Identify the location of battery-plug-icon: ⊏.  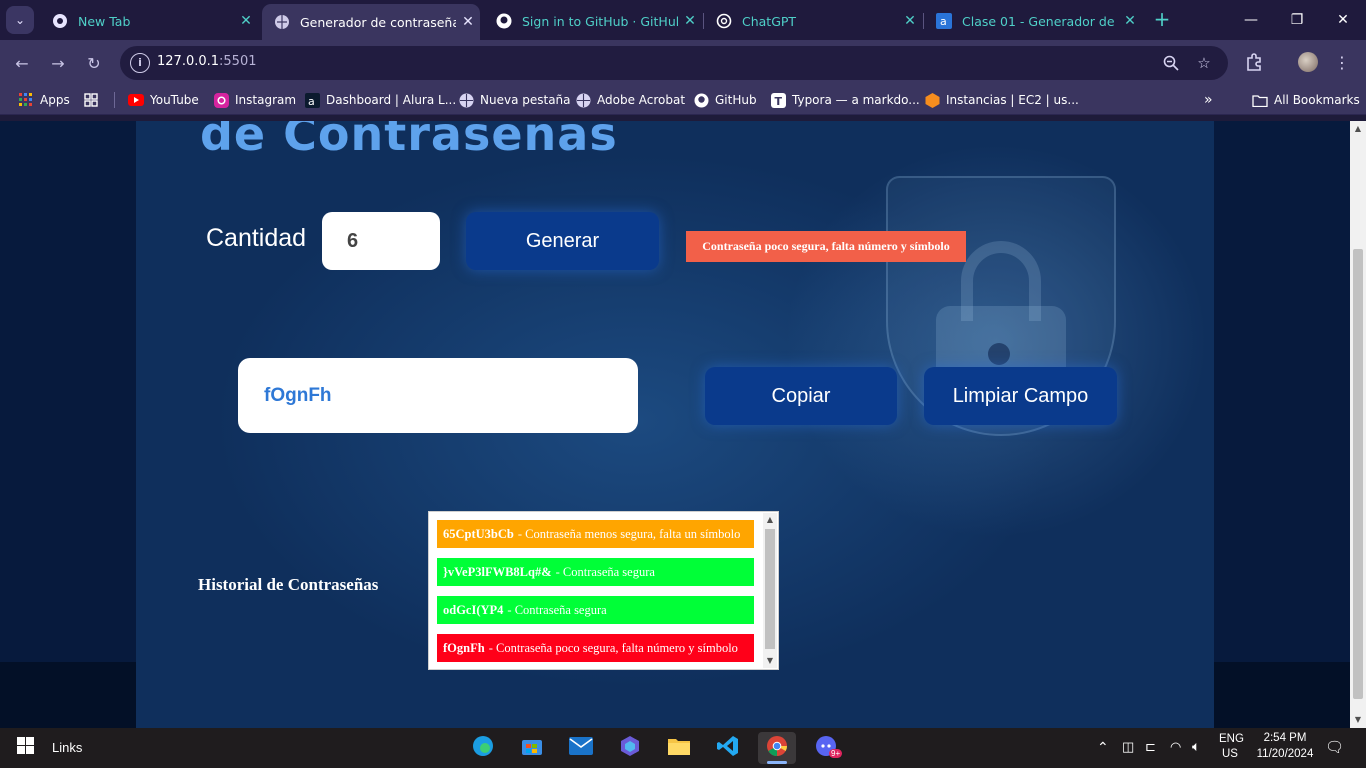
(1150, 747).